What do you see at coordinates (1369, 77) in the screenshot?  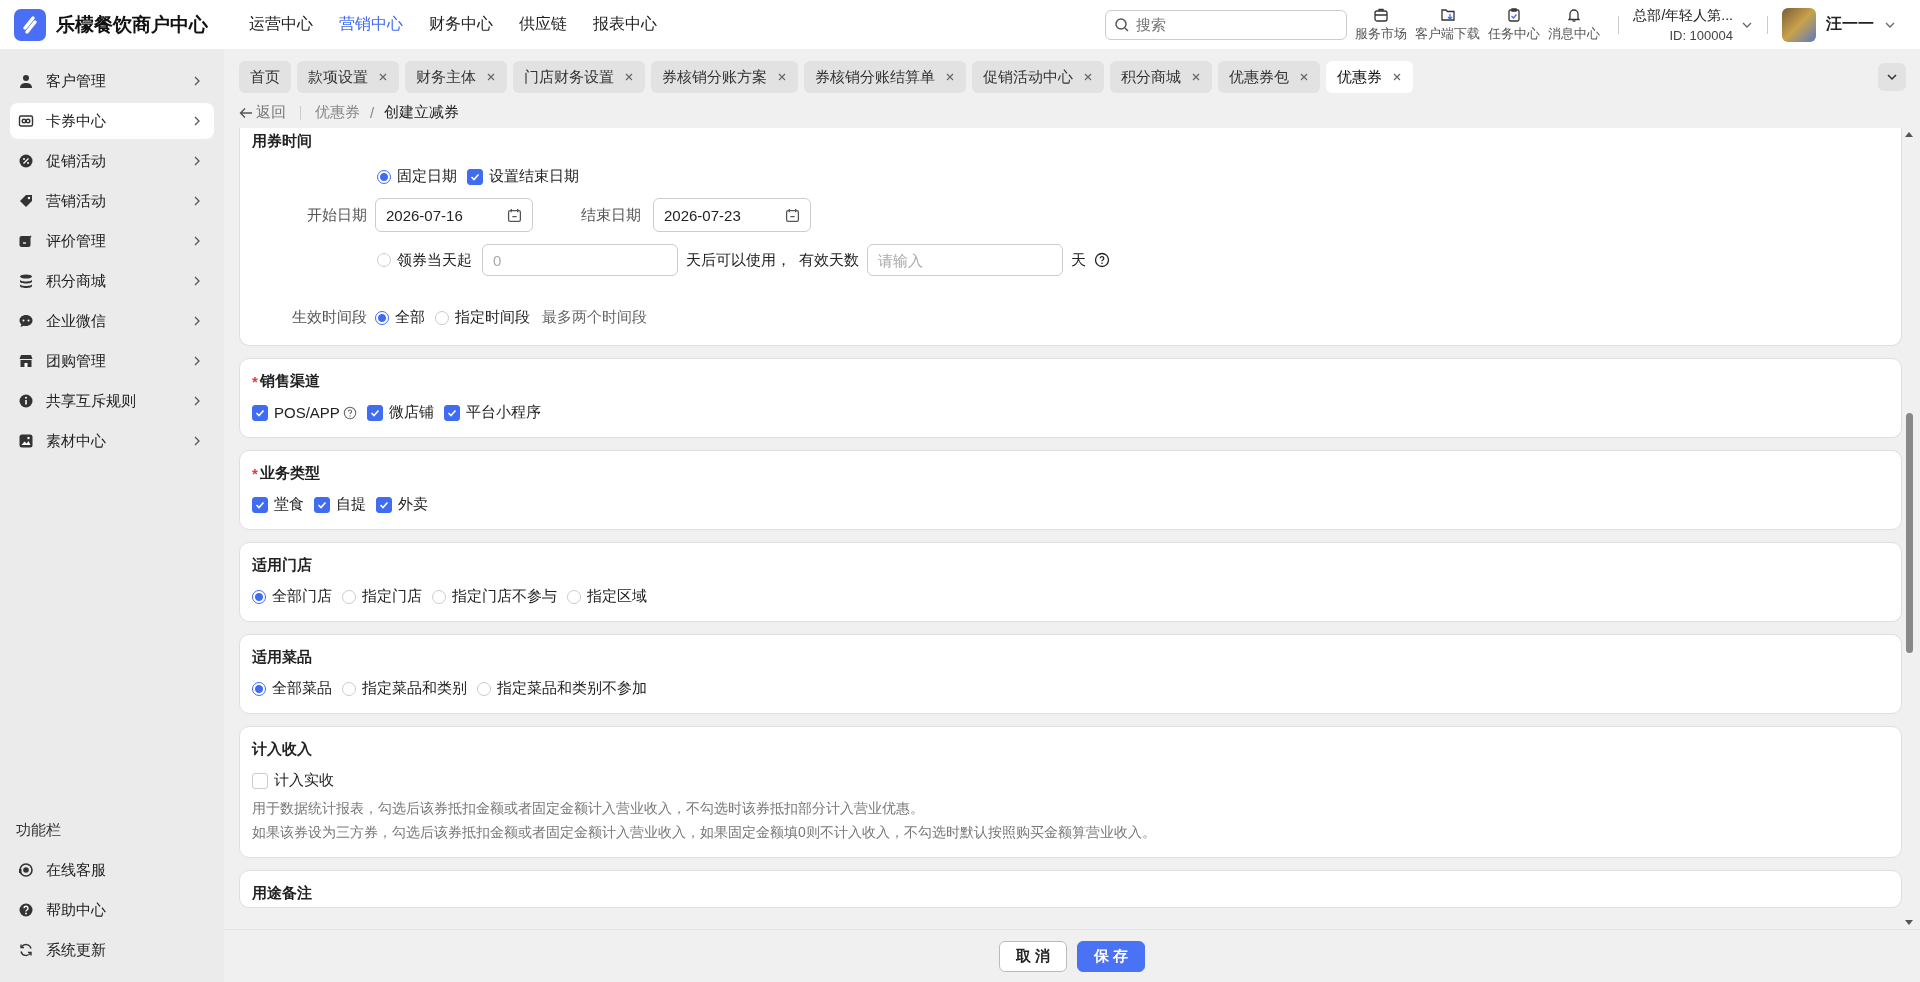 I see `page-tab: 优惠券` at bounding box center [1369, 77].